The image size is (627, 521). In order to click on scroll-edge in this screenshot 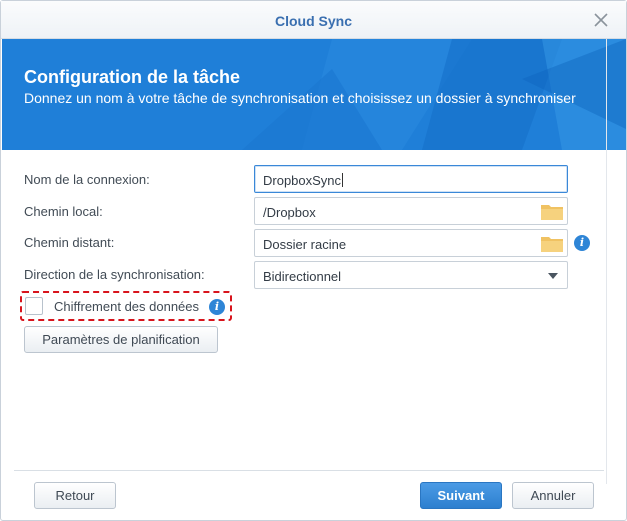, I will do `click(606, 261)`.